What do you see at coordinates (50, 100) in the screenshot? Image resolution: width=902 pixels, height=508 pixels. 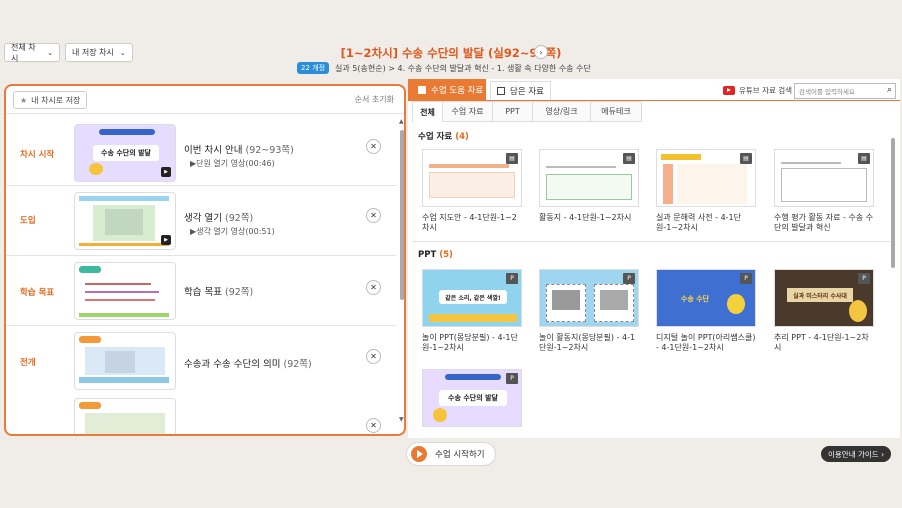 I see `save-to-my-lessons-button: ★ 내 차시로 저장` at bounding box center [50, 100].